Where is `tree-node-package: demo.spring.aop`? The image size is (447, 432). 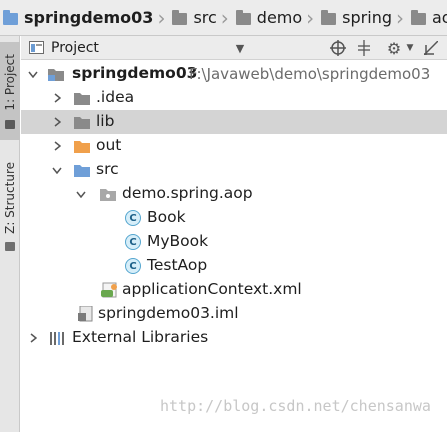 tree-node-package: demo.spring.aop is located at coordinates (234, 194).